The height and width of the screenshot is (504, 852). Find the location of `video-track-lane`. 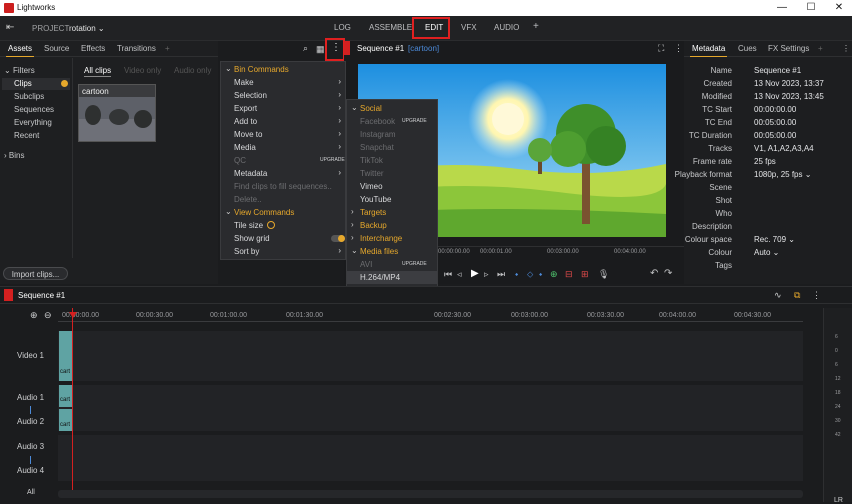

video-track-lane is located at coordinates (430, 356).